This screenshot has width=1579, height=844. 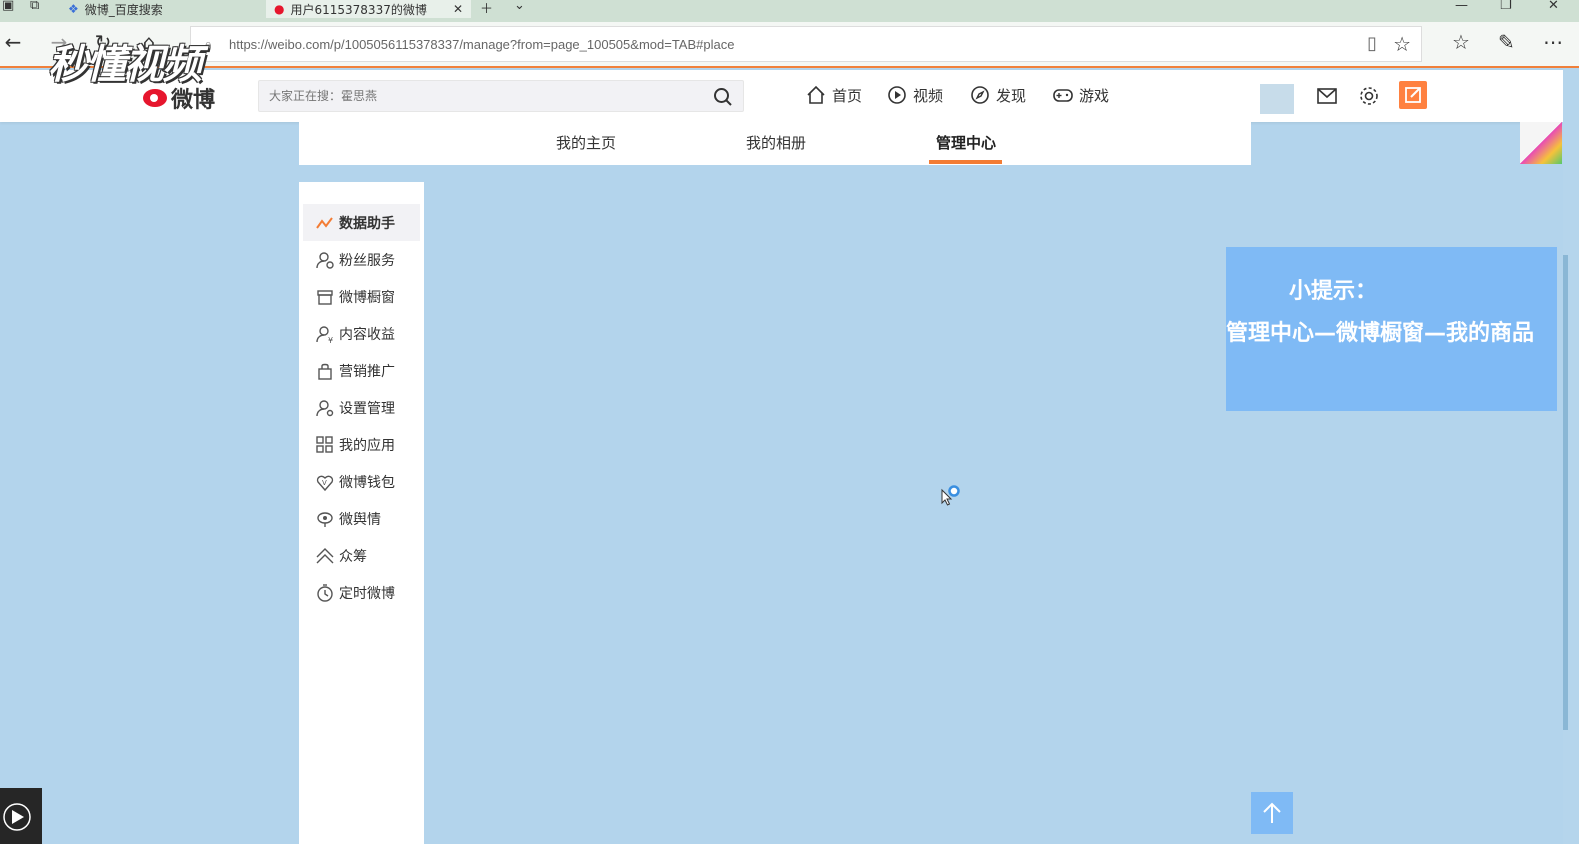 What do you see at coordinates (1063, 95) in the screenshot?
I see `game-icon` at bounding box center [1063, 95].